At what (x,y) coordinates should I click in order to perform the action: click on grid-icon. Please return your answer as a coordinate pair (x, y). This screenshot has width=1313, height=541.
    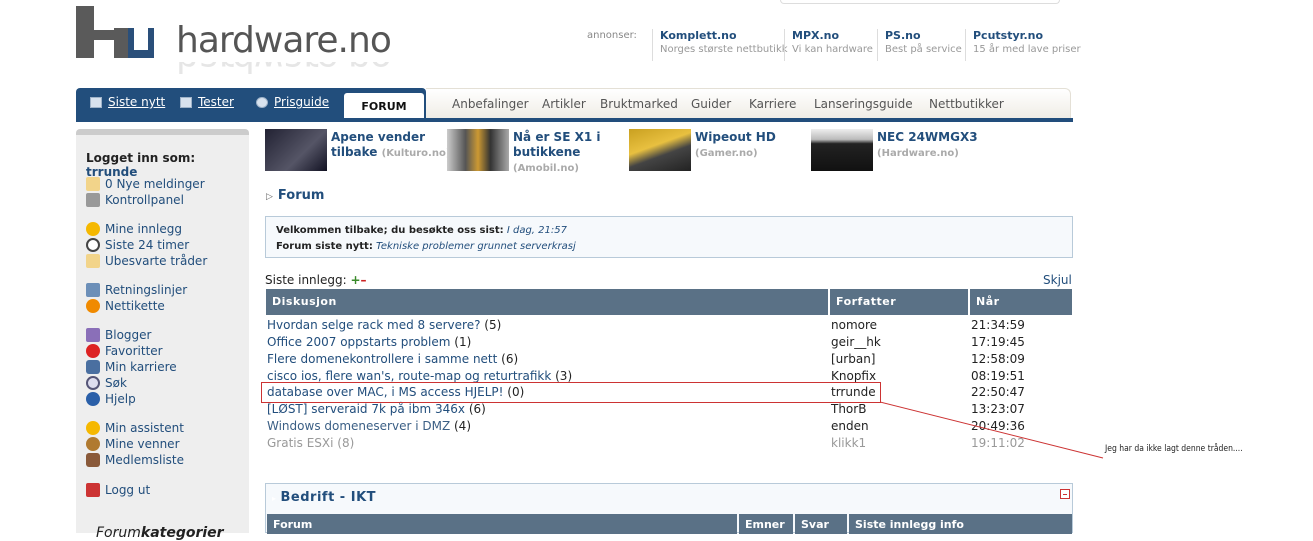
    Looking at the image, I should click on (186, 102).